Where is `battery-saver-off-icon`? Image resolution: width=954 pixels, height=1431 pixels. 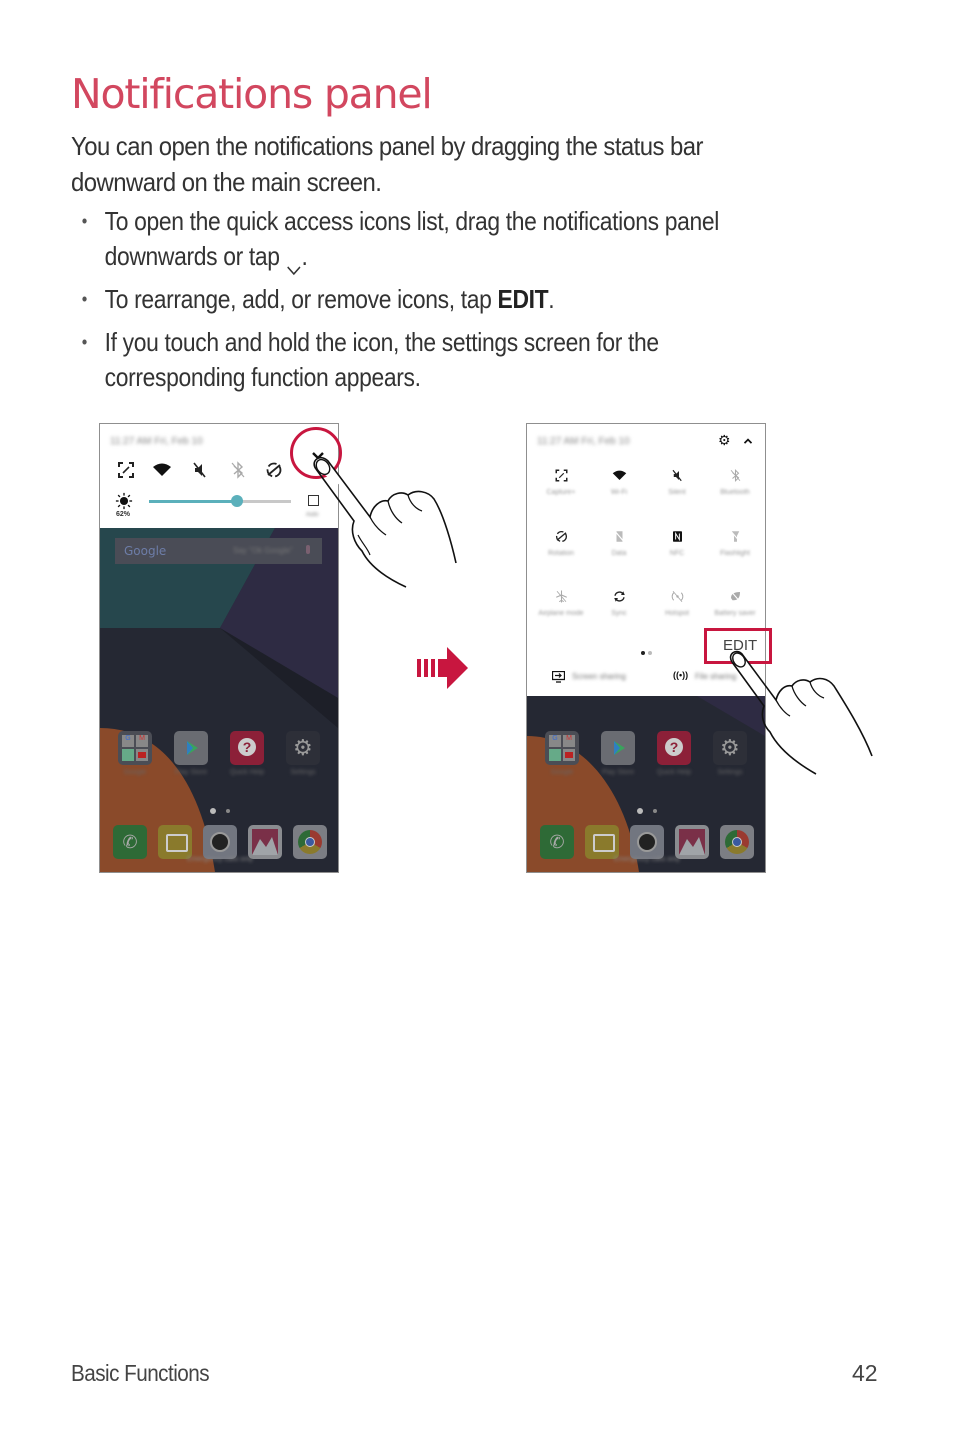
battery-saver-off-icon is located at coordinates (735, 596).